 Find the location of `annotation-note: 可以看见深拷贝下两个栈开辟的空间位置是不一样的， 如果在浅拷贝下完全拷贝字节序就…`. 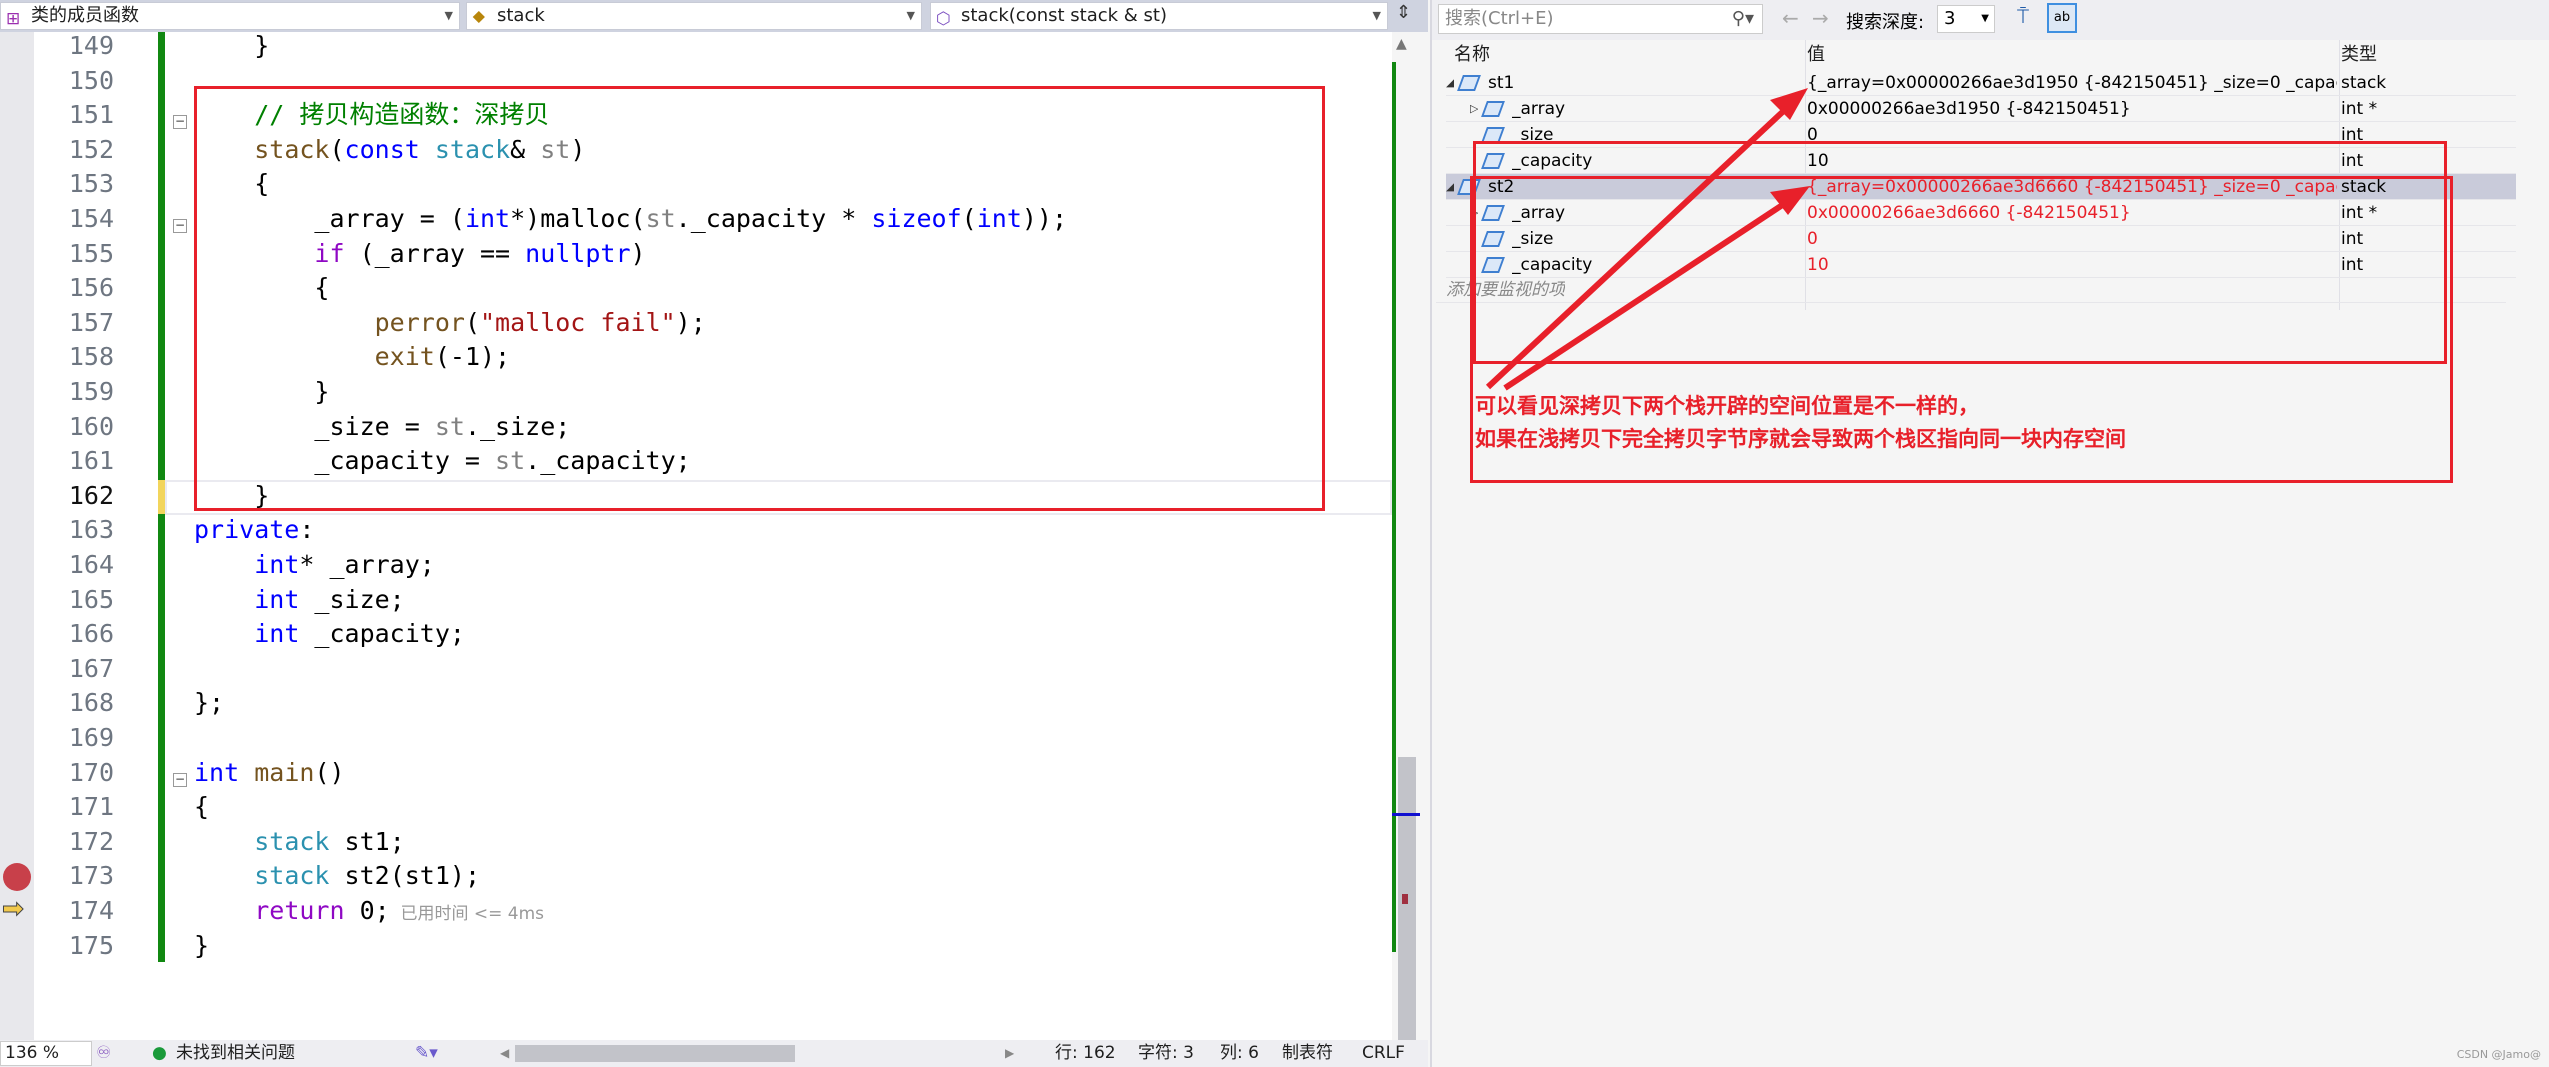

annotation-note: 可以看见深拷贝下两个栈开辟的空间位置是不一样的， 如果在浅拷贝下完全拷贝字节序就… is located at coordinates (1800, 423).